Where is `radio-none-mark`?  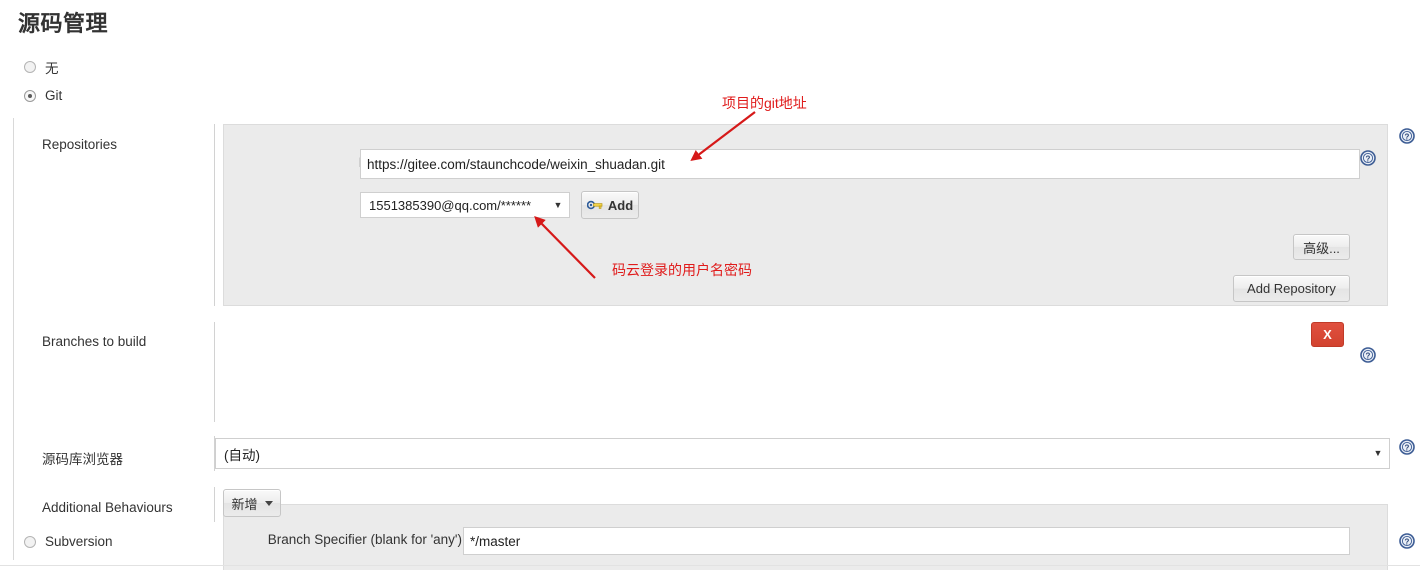 radio-none-mark is located at coordinates (30, 67).